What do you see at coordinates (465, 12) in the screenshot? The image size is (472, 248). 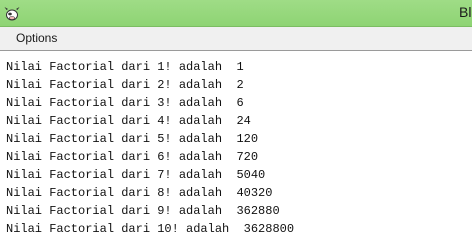 I see `window-title: Bl` at bounding box center [465, 12].